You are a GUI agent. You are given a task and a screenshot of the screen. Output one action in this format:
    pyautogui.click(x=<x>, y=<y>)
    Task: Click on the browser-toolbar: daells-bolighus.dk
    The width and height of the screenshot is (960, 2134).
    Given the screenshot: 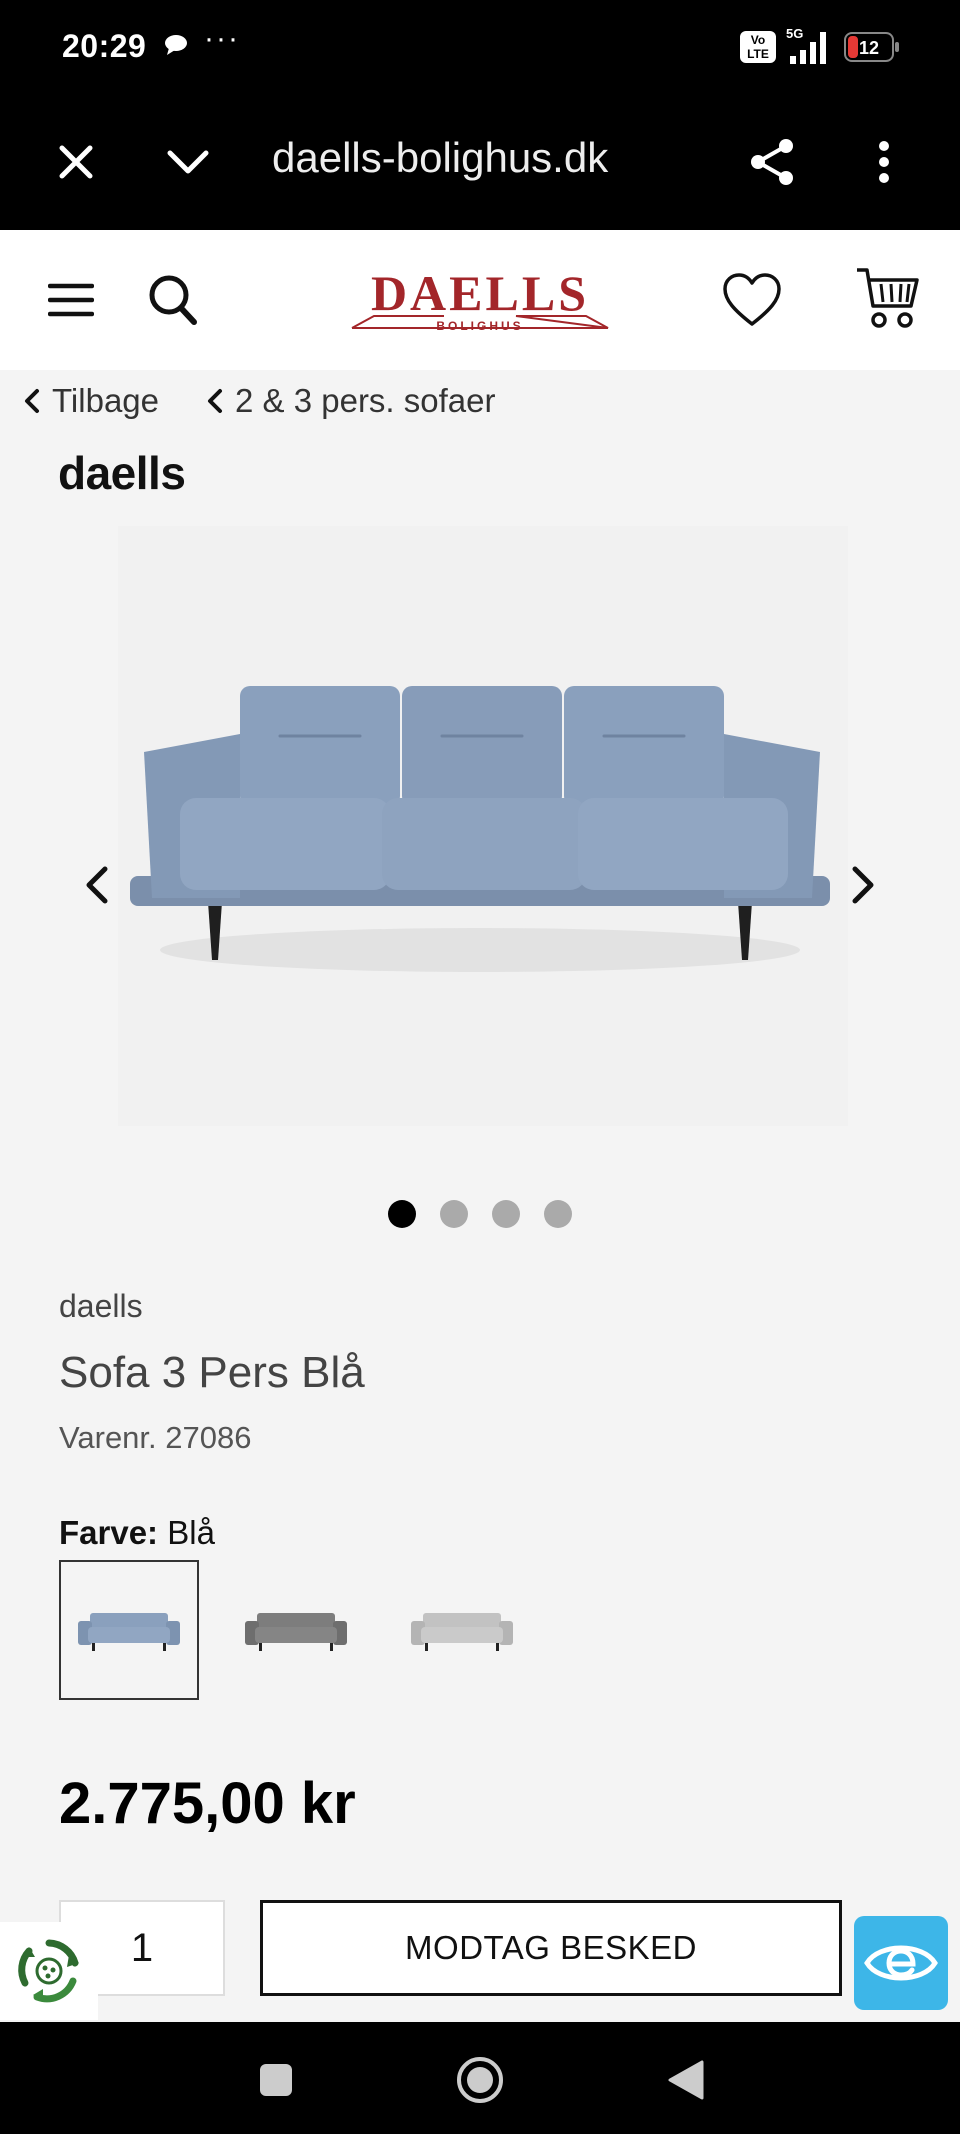 What is the action you would take?
    pyautogui.click(x=480, y=163)
    